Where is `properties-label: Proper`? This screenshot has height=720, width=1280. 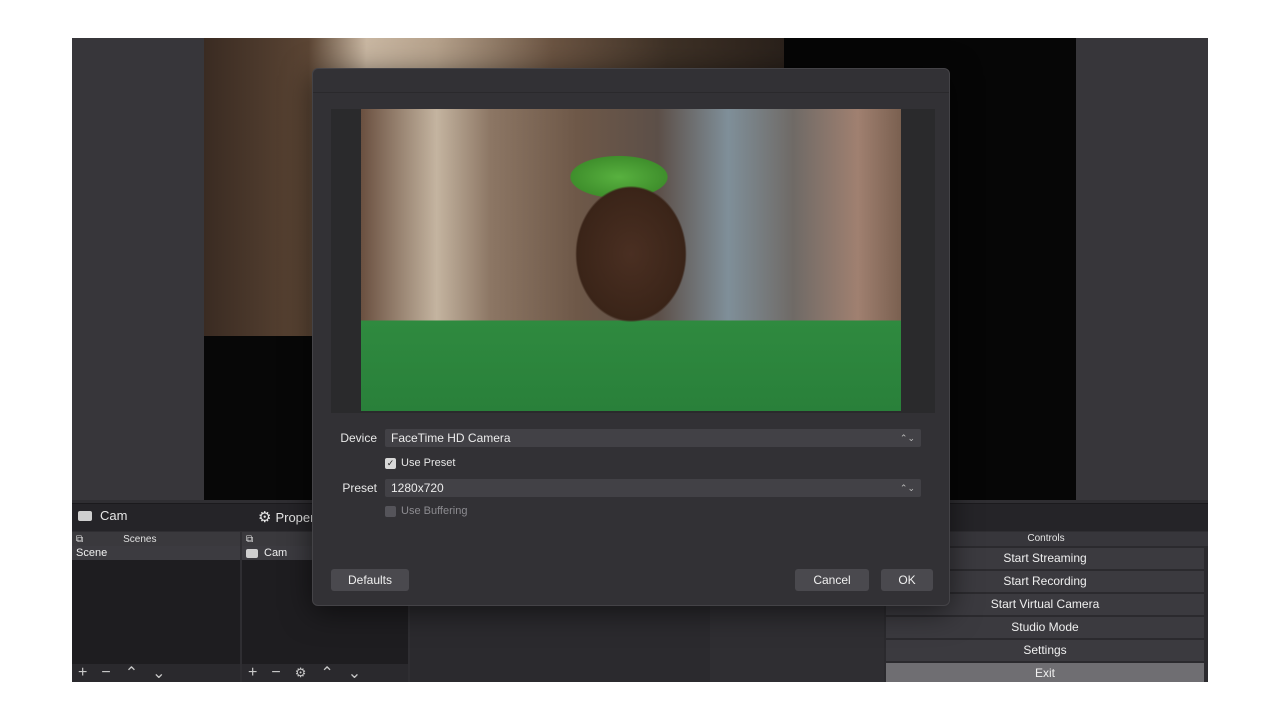 properties-label: Proper is located at coordinates (295, 517).